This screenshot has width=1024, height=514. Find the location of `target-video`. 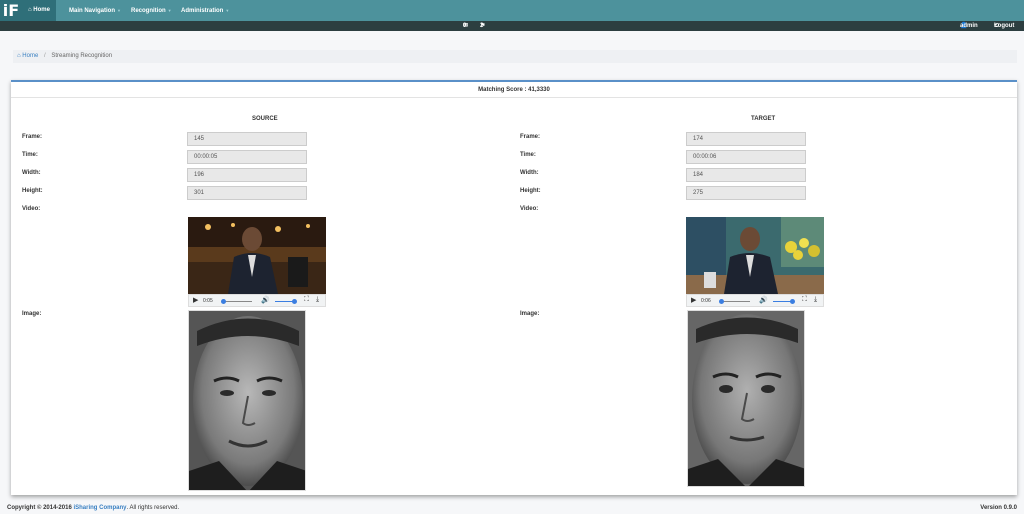

target-video is located at coordinates (755, 255).